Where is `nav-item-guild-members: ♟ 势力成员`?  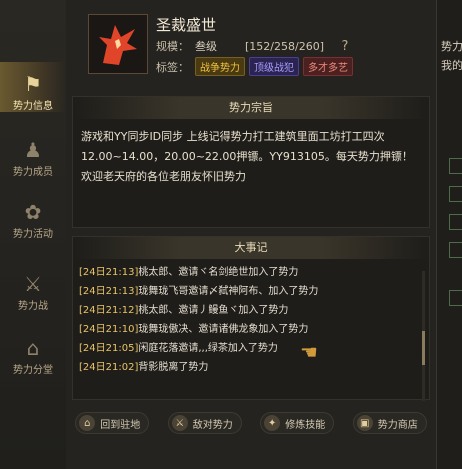 nav-item-guild-members: ♟ 势力成员 is located at coordinates (33, 153).